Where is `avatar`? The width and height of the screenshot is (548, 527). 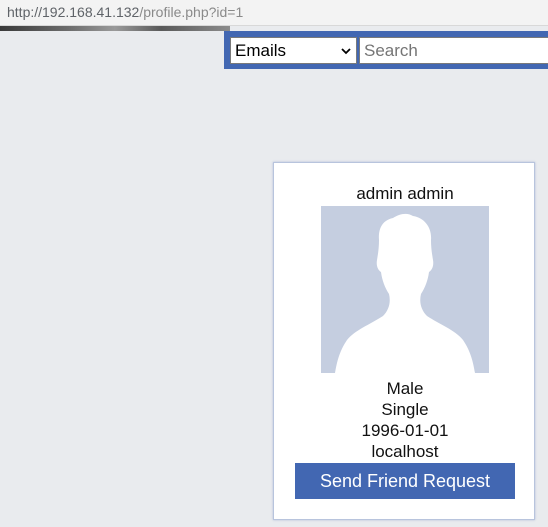
avatar is located at coordinates (405, 289).